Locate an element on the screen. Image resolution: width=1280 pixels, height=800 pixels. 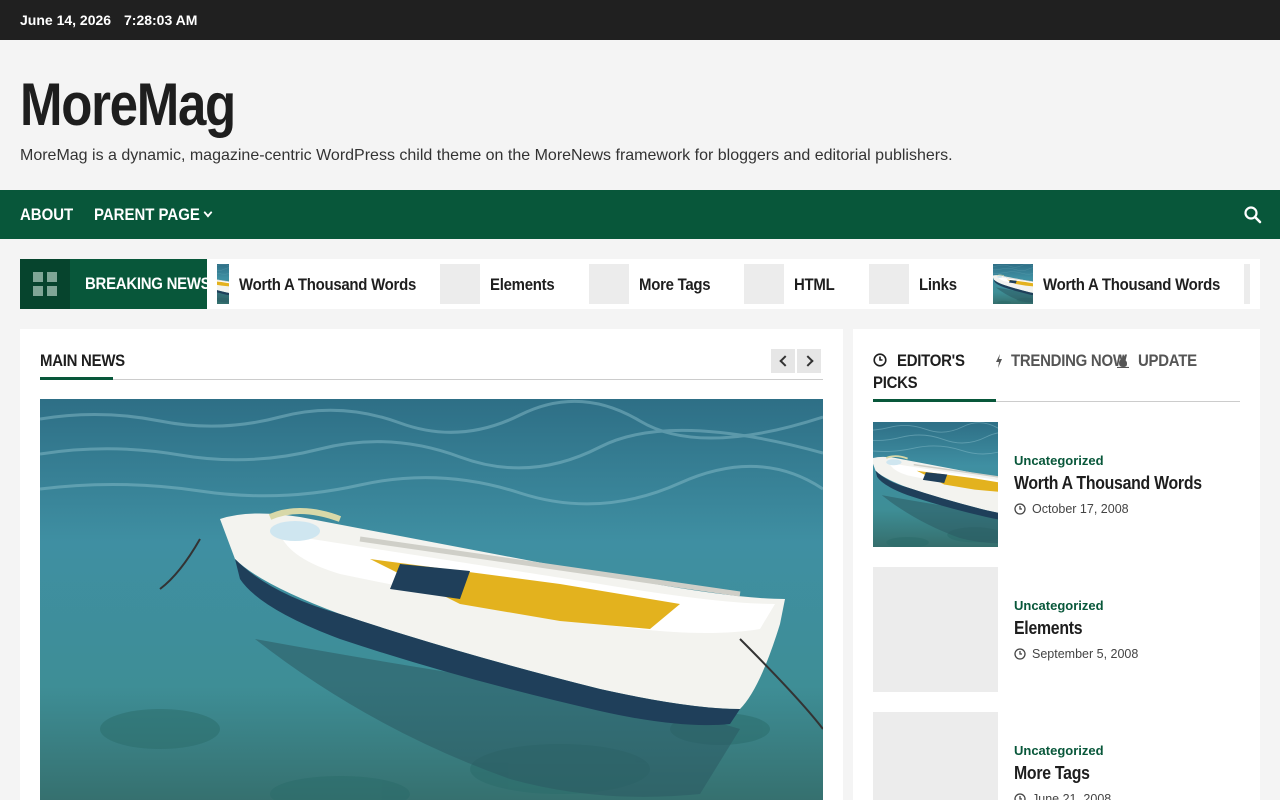
post-date: September 5, 2008 is located at coordinates (1085, 654).